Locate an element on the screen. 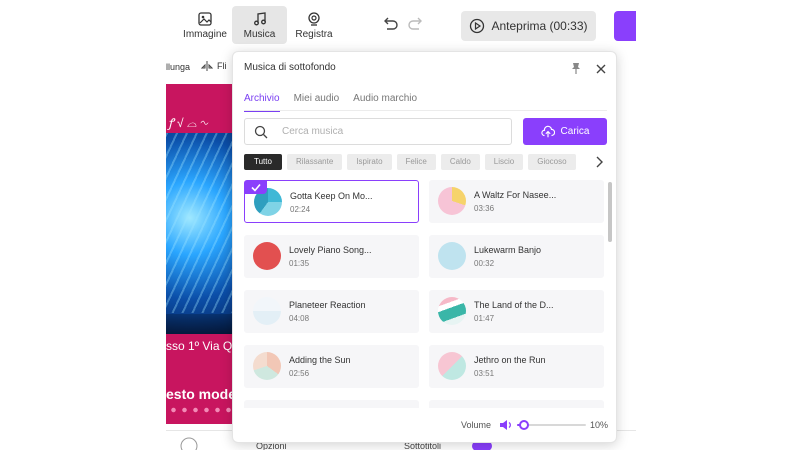  track-card: The Land of the D... 01:47 is located at coordinates (516, 311).